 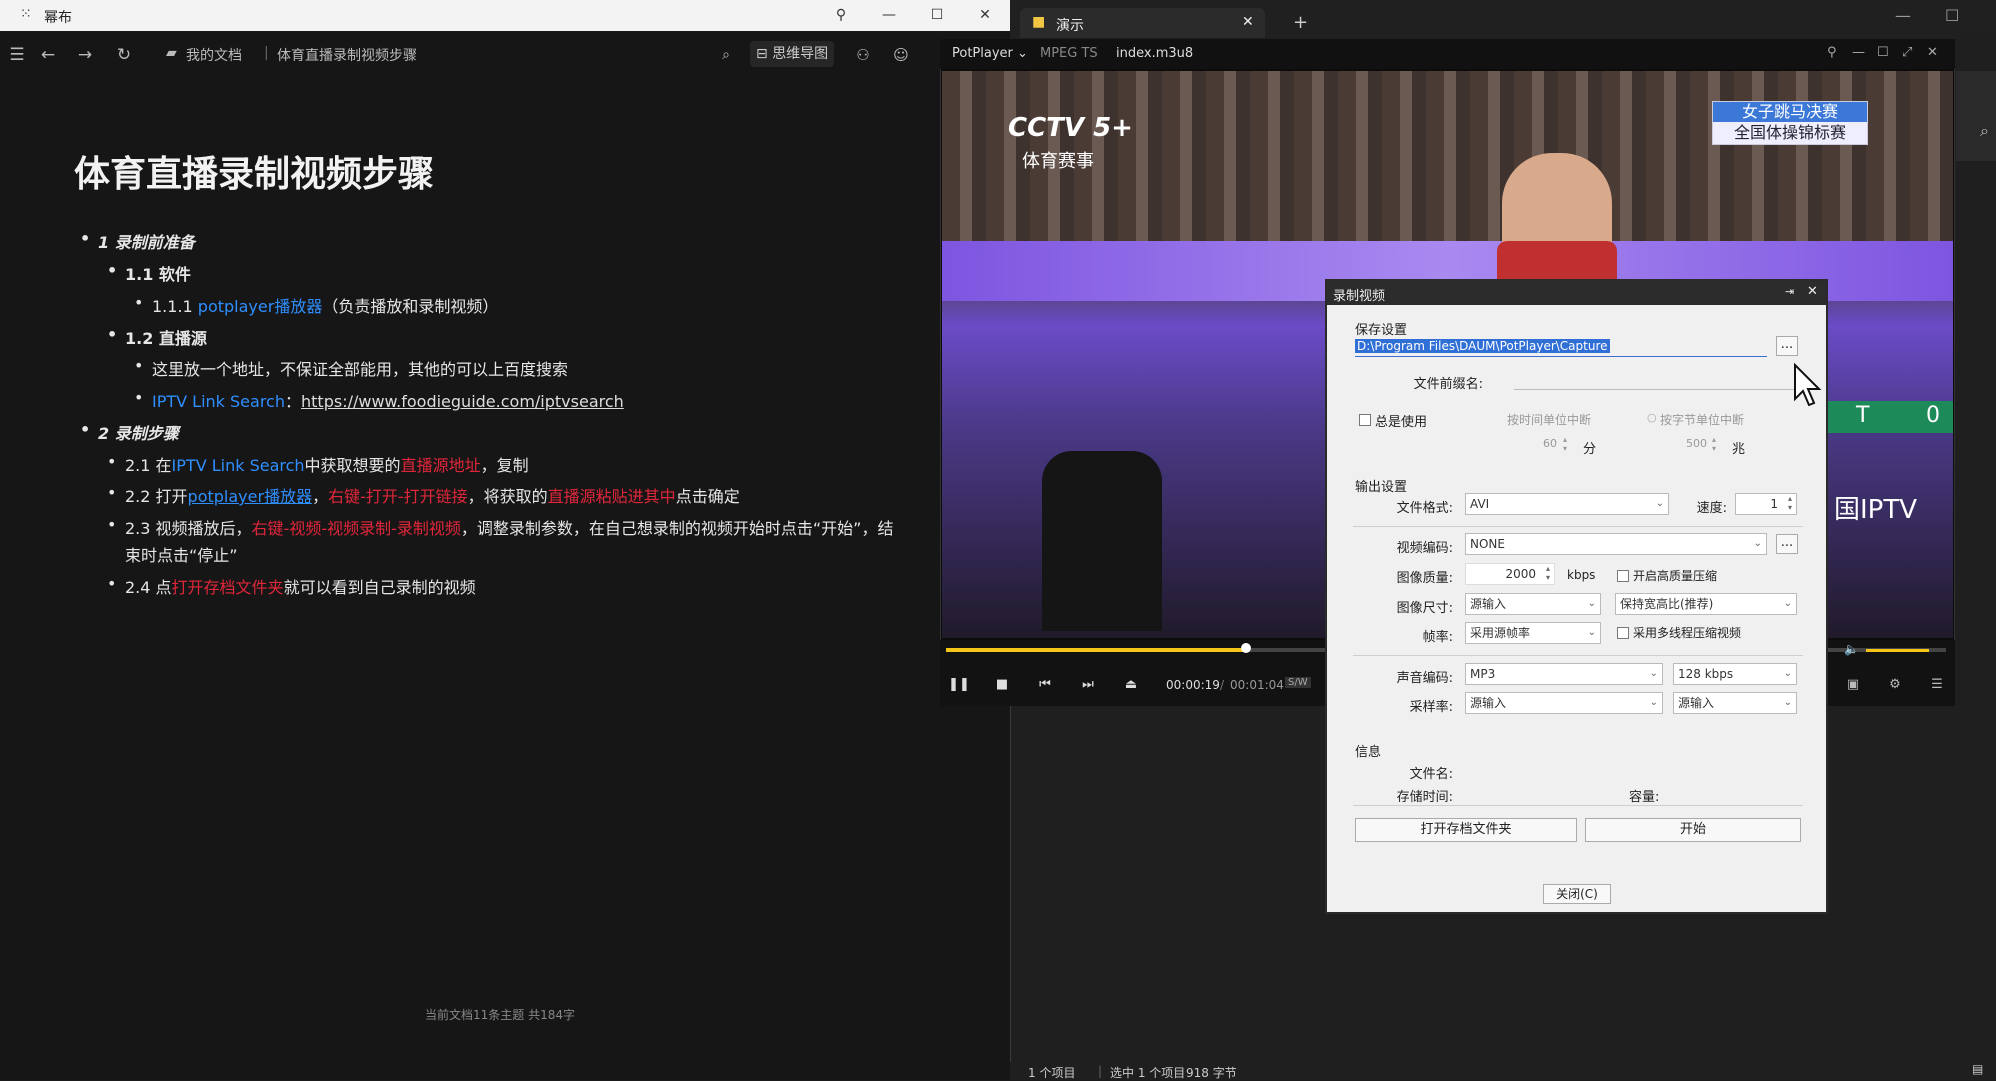 What do you see at coordinates (1853, 687) in the screenshot?
I see `playlist-icon: ▣` at bounding box center [1853, 687].